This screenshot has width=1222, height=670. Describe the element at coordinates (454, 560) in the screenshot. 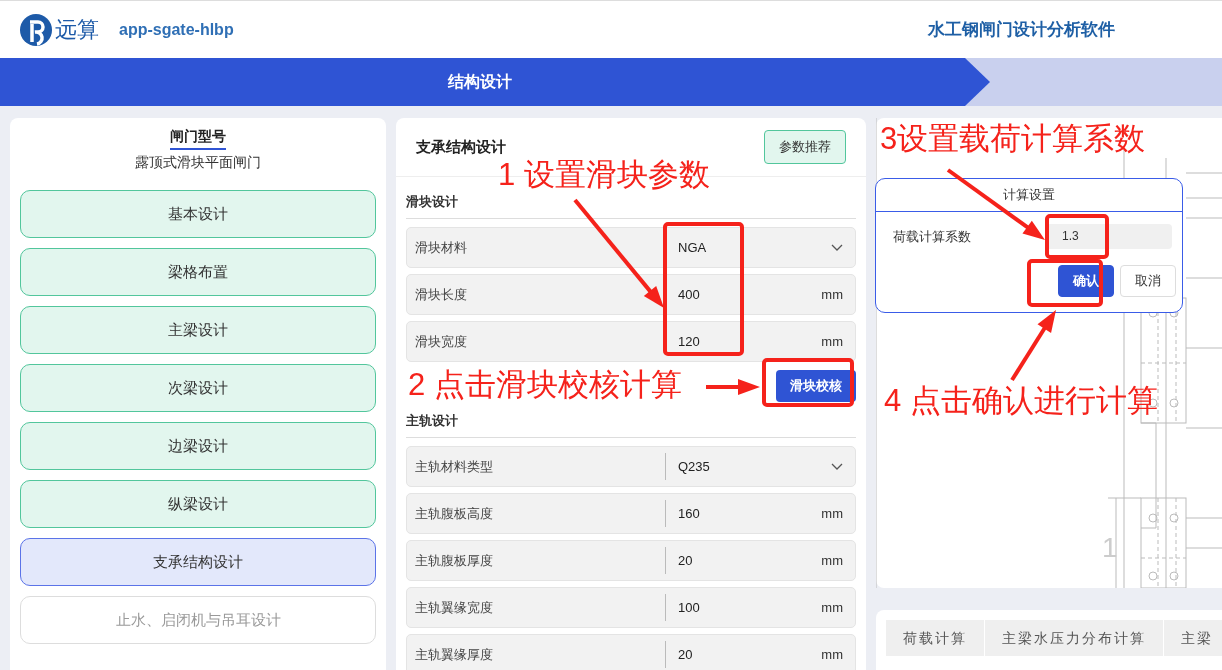

I see `field-label: 主轨腹板厚度` at that location.